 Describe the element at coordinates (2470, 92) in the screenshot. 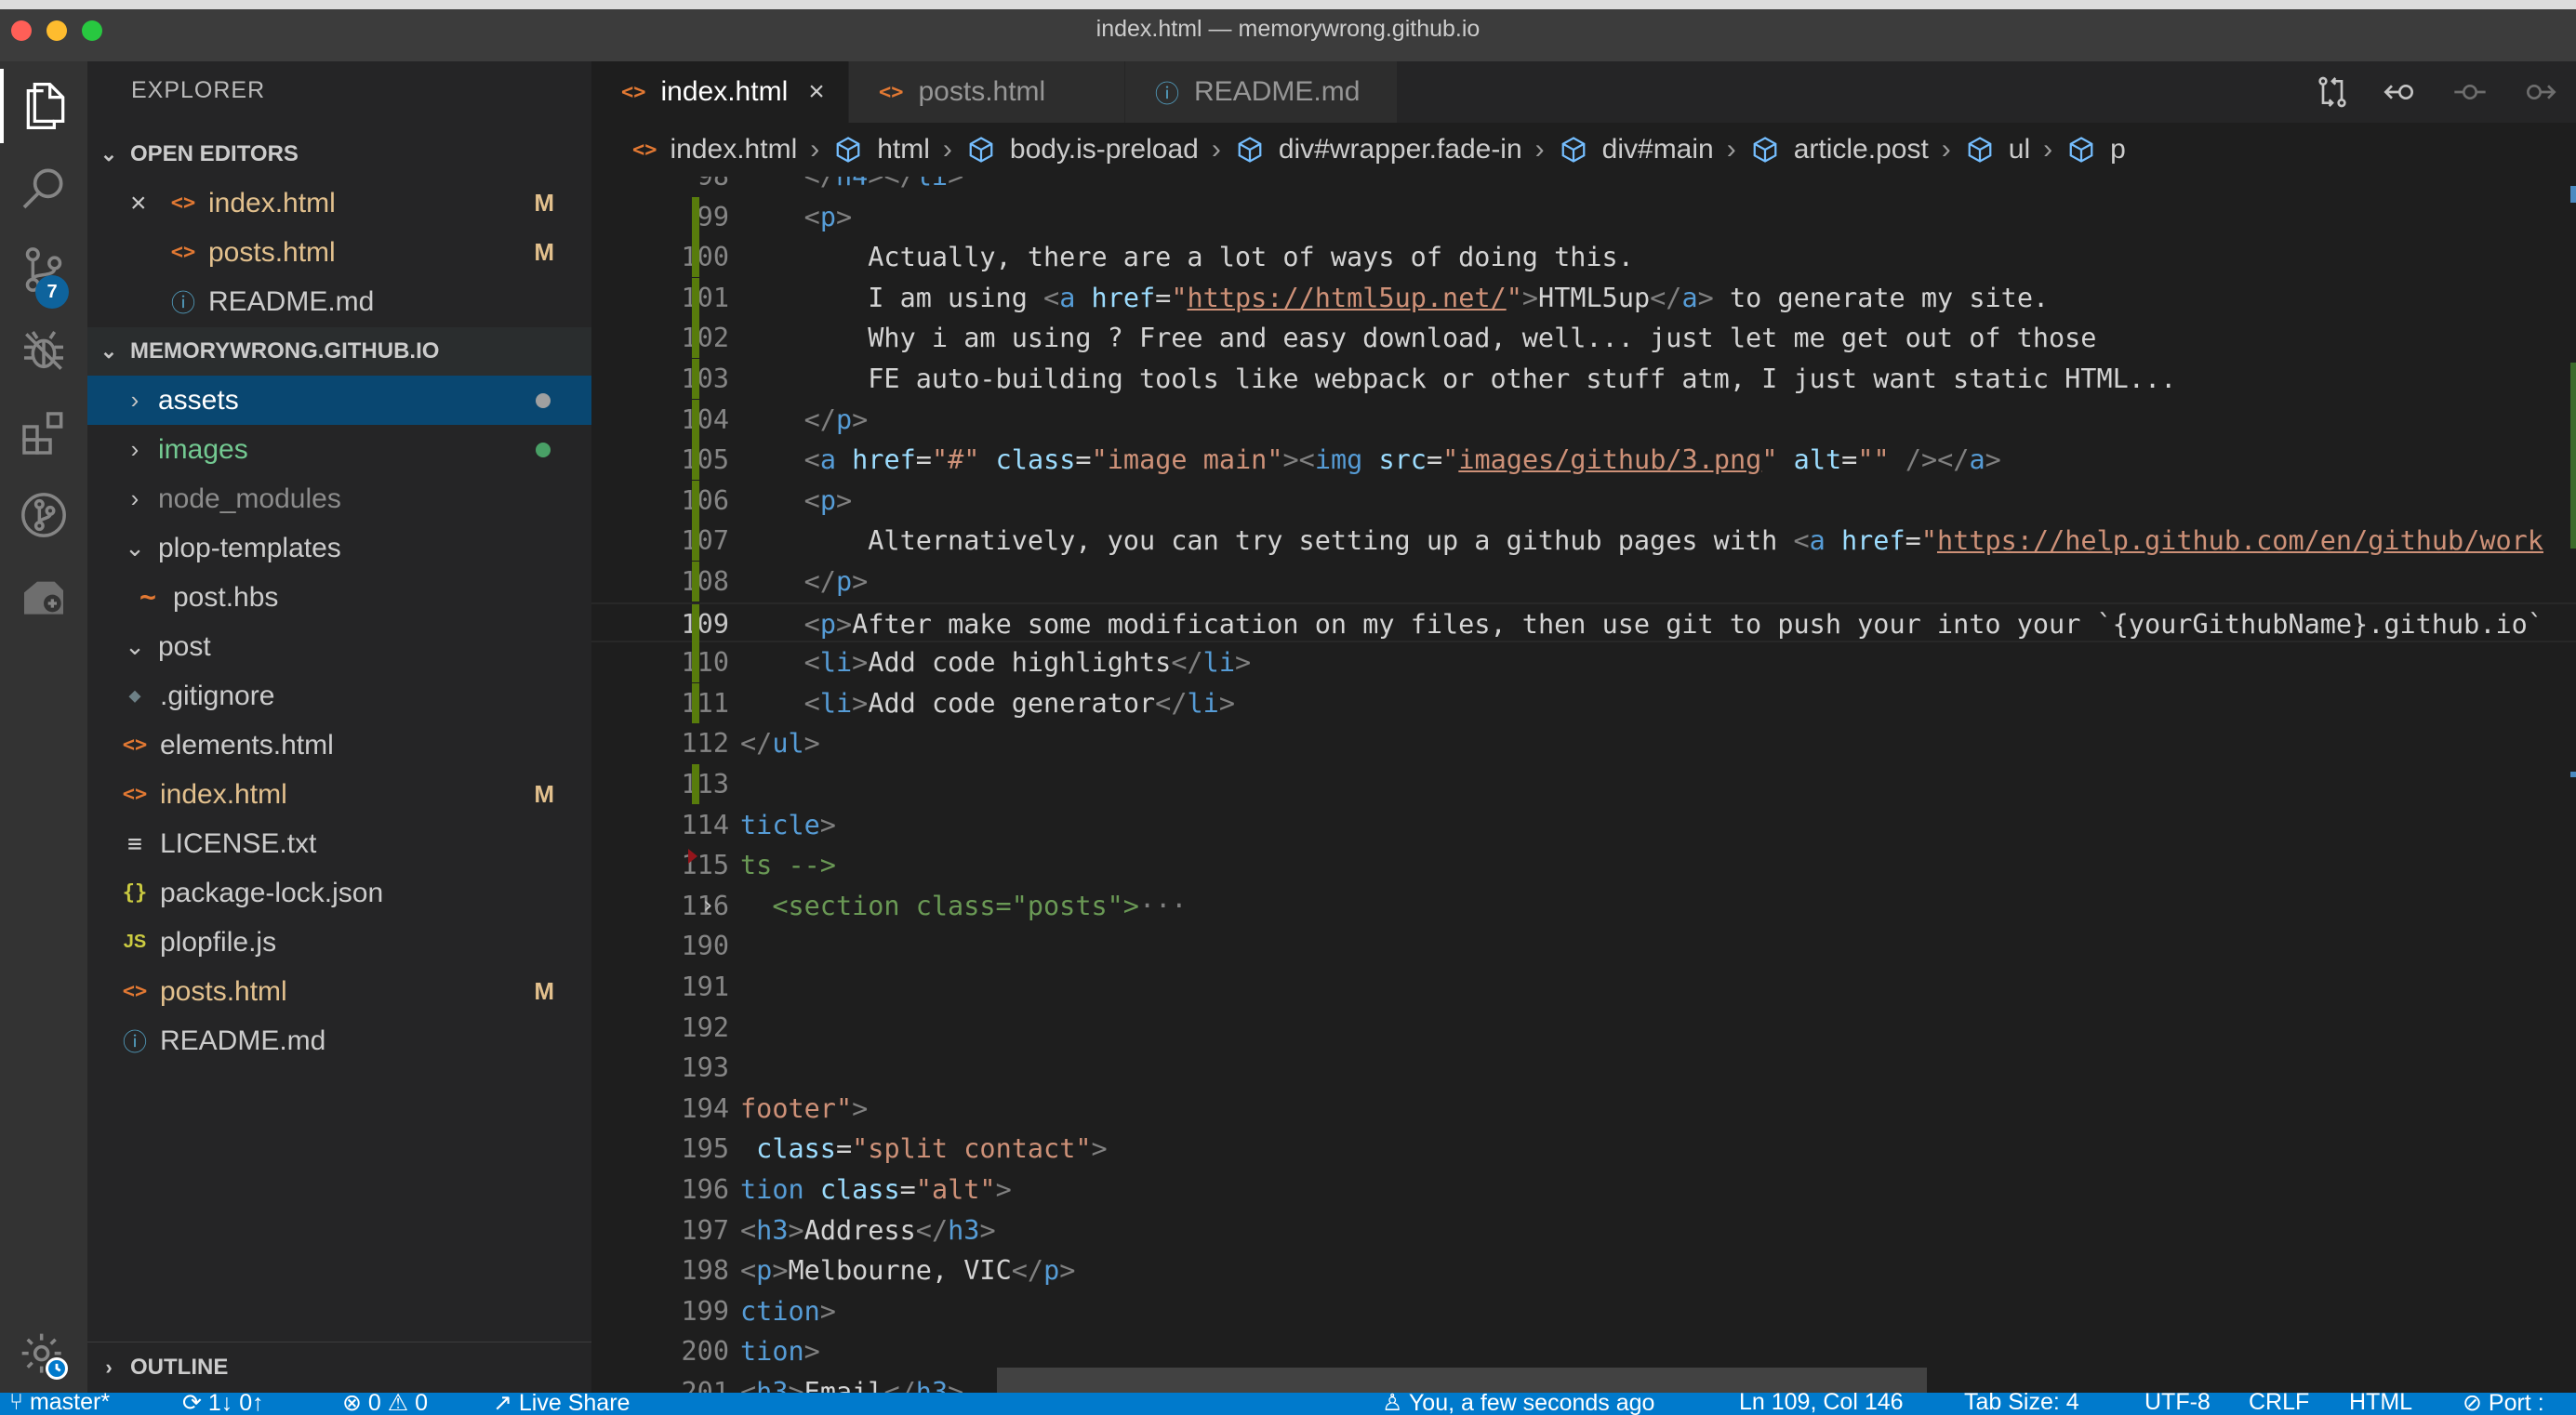

I see `dot-circle-icon` at that location.